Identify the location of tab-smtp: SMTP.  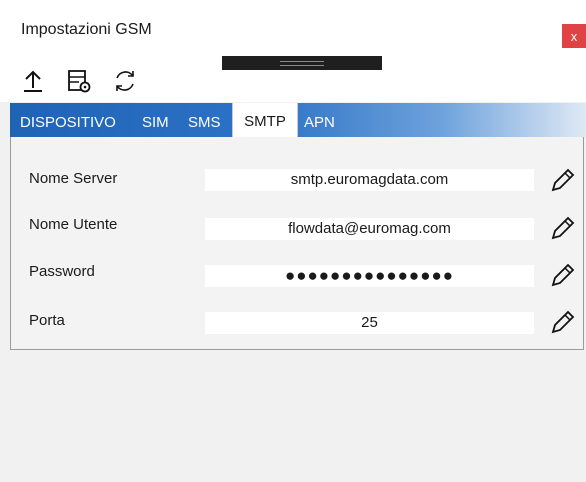
(265, 120).